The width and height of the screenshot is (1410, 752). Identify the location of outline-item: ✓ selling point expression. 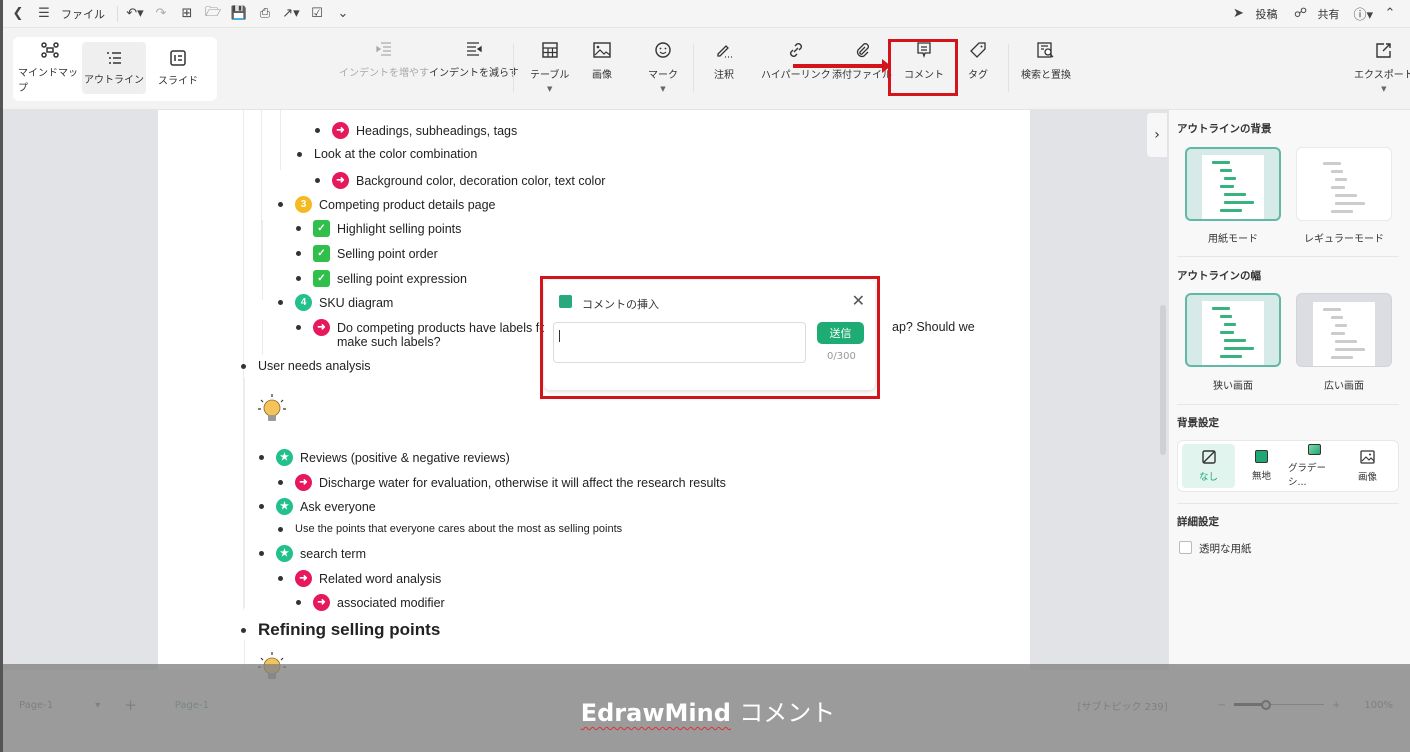
(381, 278).